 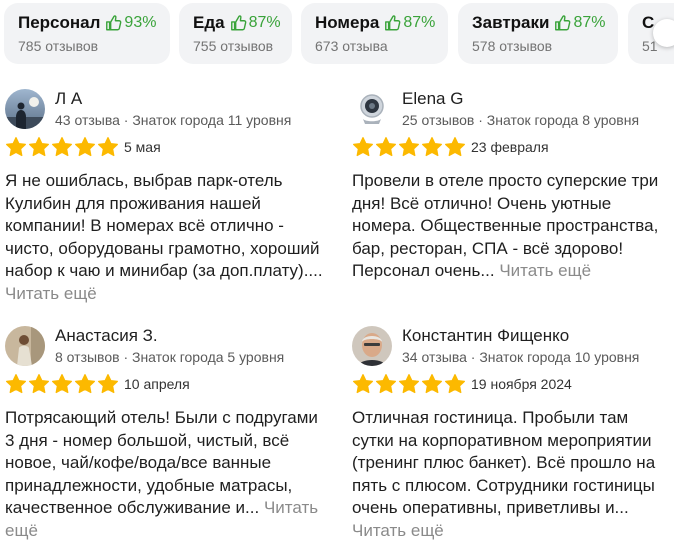 I want to click on scroll-right-arrow, so click(x=663, y=33).